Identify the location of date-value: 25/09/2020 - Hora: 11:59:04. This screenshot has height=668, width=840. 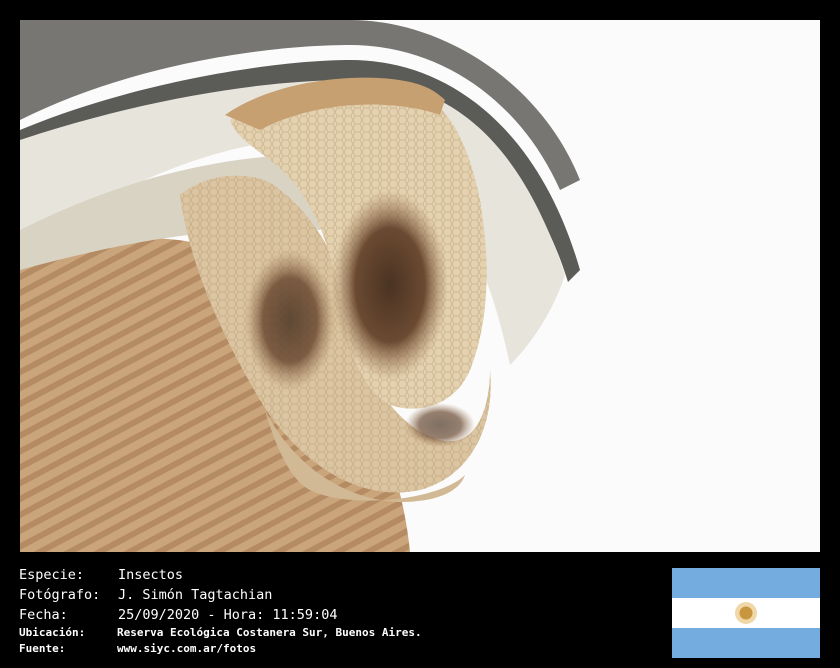
(228, 615).